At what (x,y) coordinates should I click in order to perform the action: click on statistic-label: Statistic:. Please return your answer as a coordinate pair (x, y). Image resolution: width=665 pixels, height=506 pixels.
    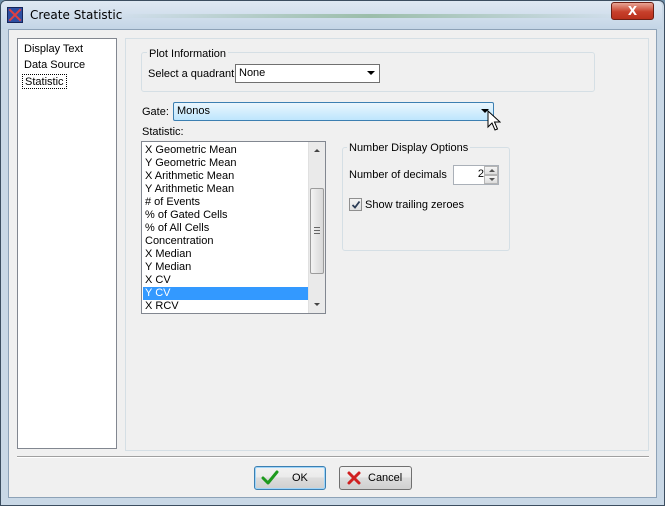
    Looking at the image, I should click on (163, 132).